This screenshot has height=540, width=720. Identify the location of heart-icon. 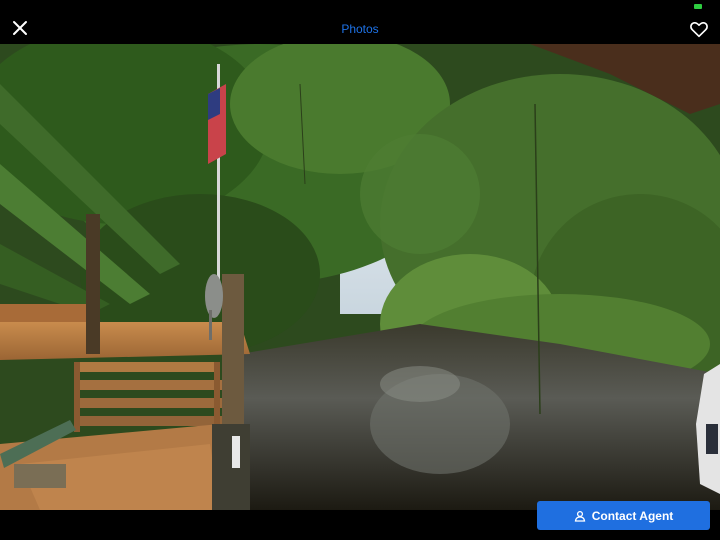
(699, 30).